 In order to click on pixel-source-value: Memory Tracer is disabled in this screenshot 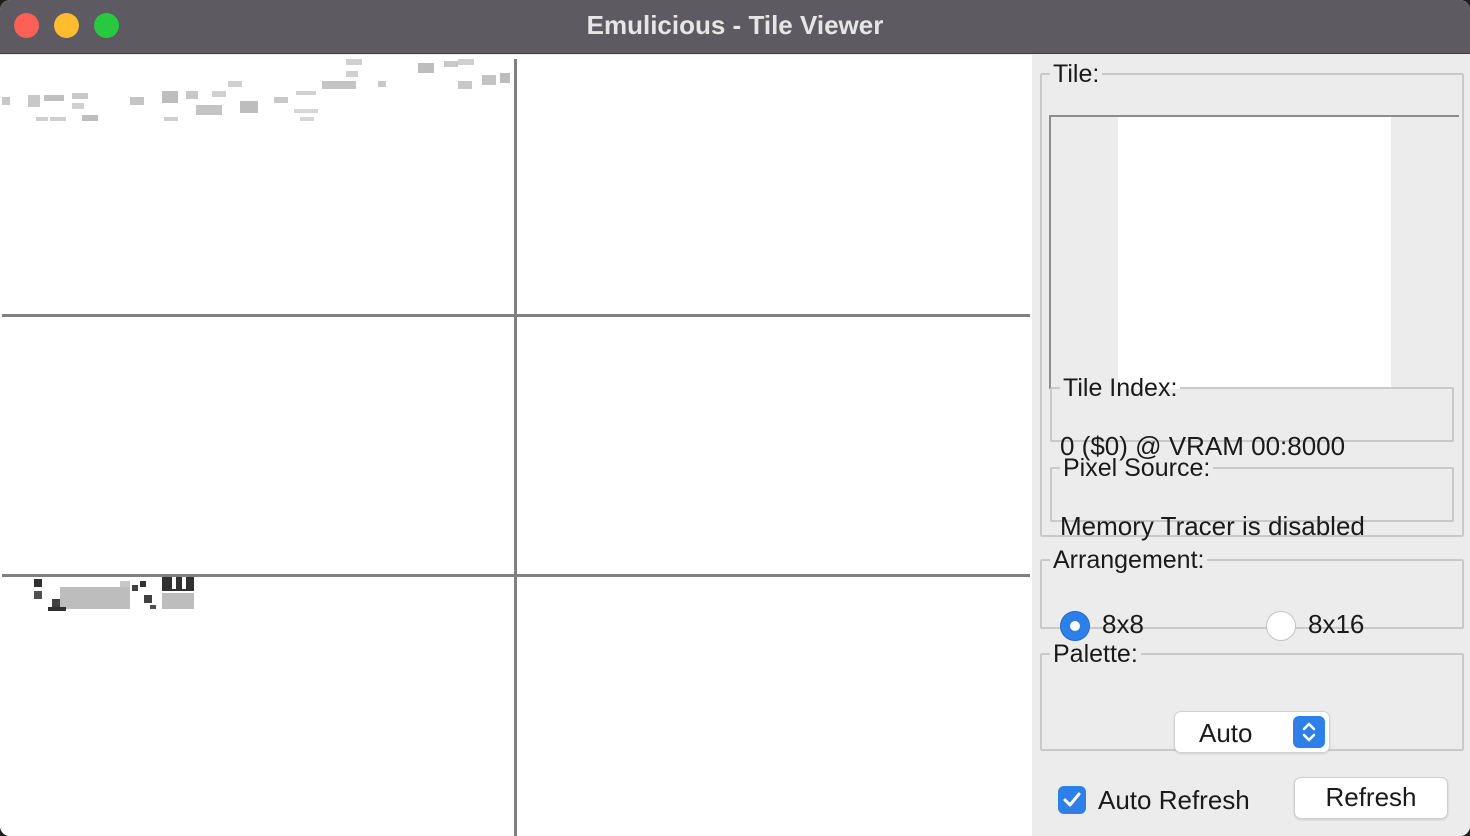, I will do `click(1212, 526)`.